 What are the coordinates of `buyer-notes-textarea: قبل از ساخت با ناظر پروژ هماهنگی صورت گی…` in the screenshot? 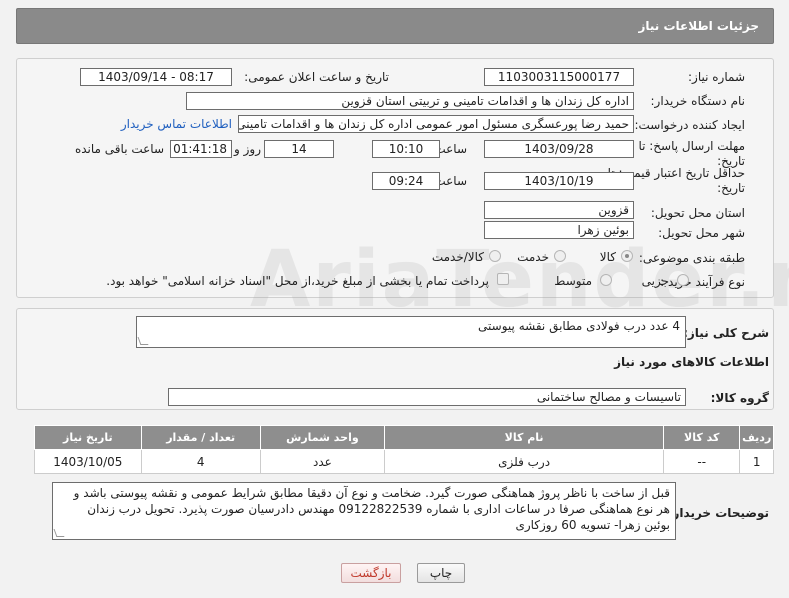 It's located at (364, 511).